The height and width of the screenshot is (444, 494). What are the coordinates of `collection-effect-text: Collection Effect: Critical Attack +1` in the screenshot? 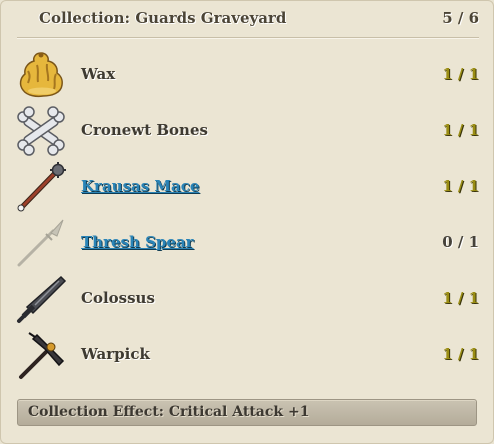 It's located at (169, 412).